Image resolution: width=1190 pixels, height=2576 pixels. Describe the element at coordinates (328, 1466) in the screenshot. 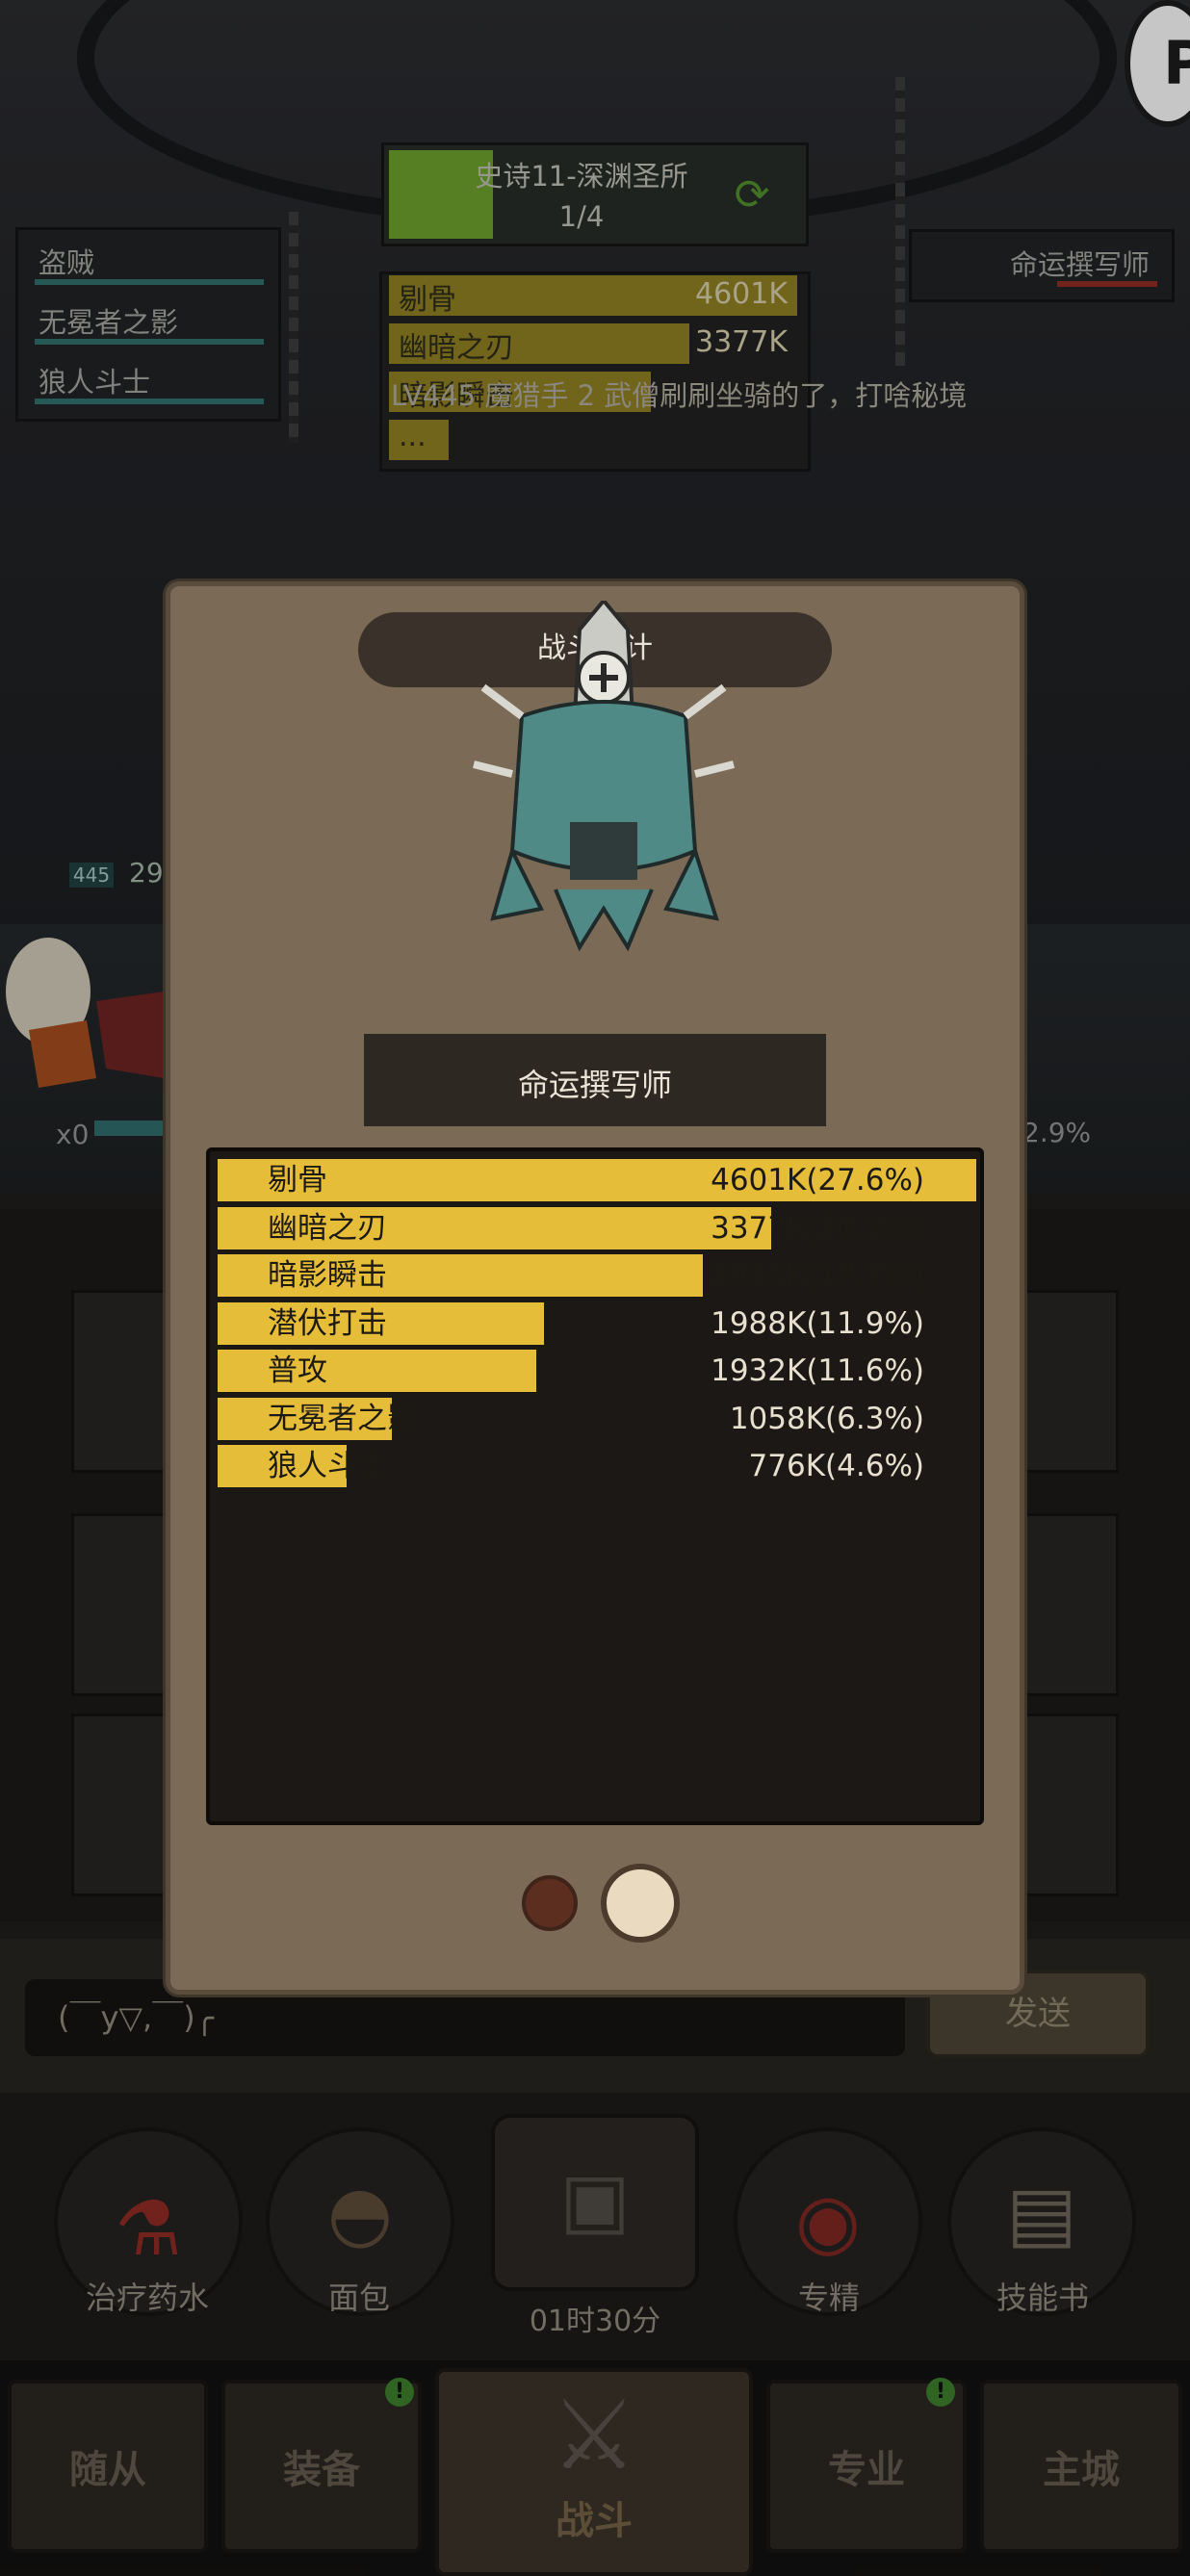

I see `damage-source-name: 狼人斗士` at that location.